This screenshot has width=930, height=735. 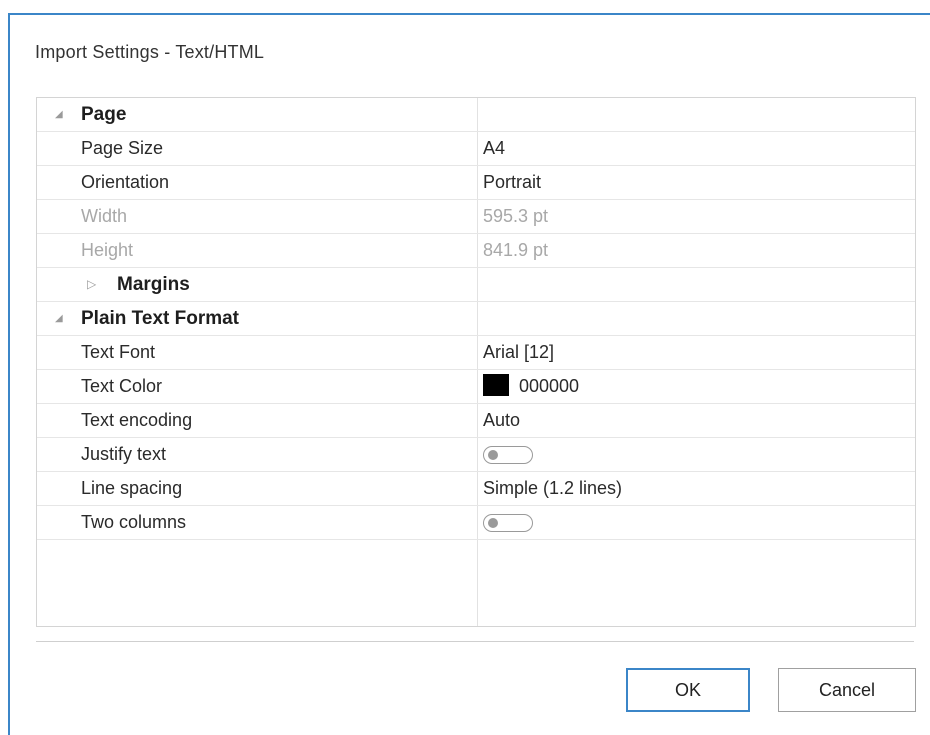 I want to click on property-row-height: Height 841.9 pt, so click(x=476, y=251).